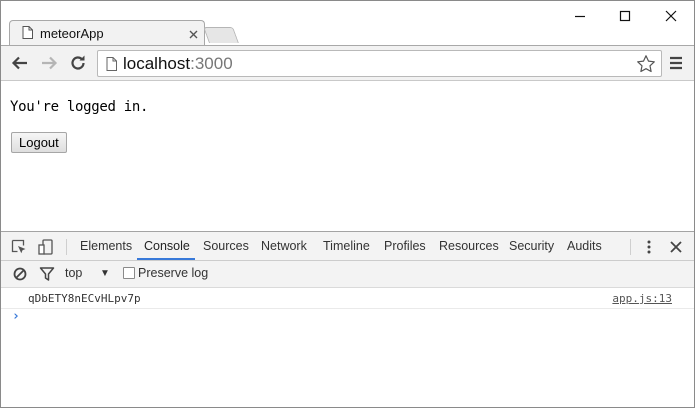  What do you see at coordinates (39, 142) in the screenshot?
I see `logout-button: Logout` at bounding box center [39, 142].